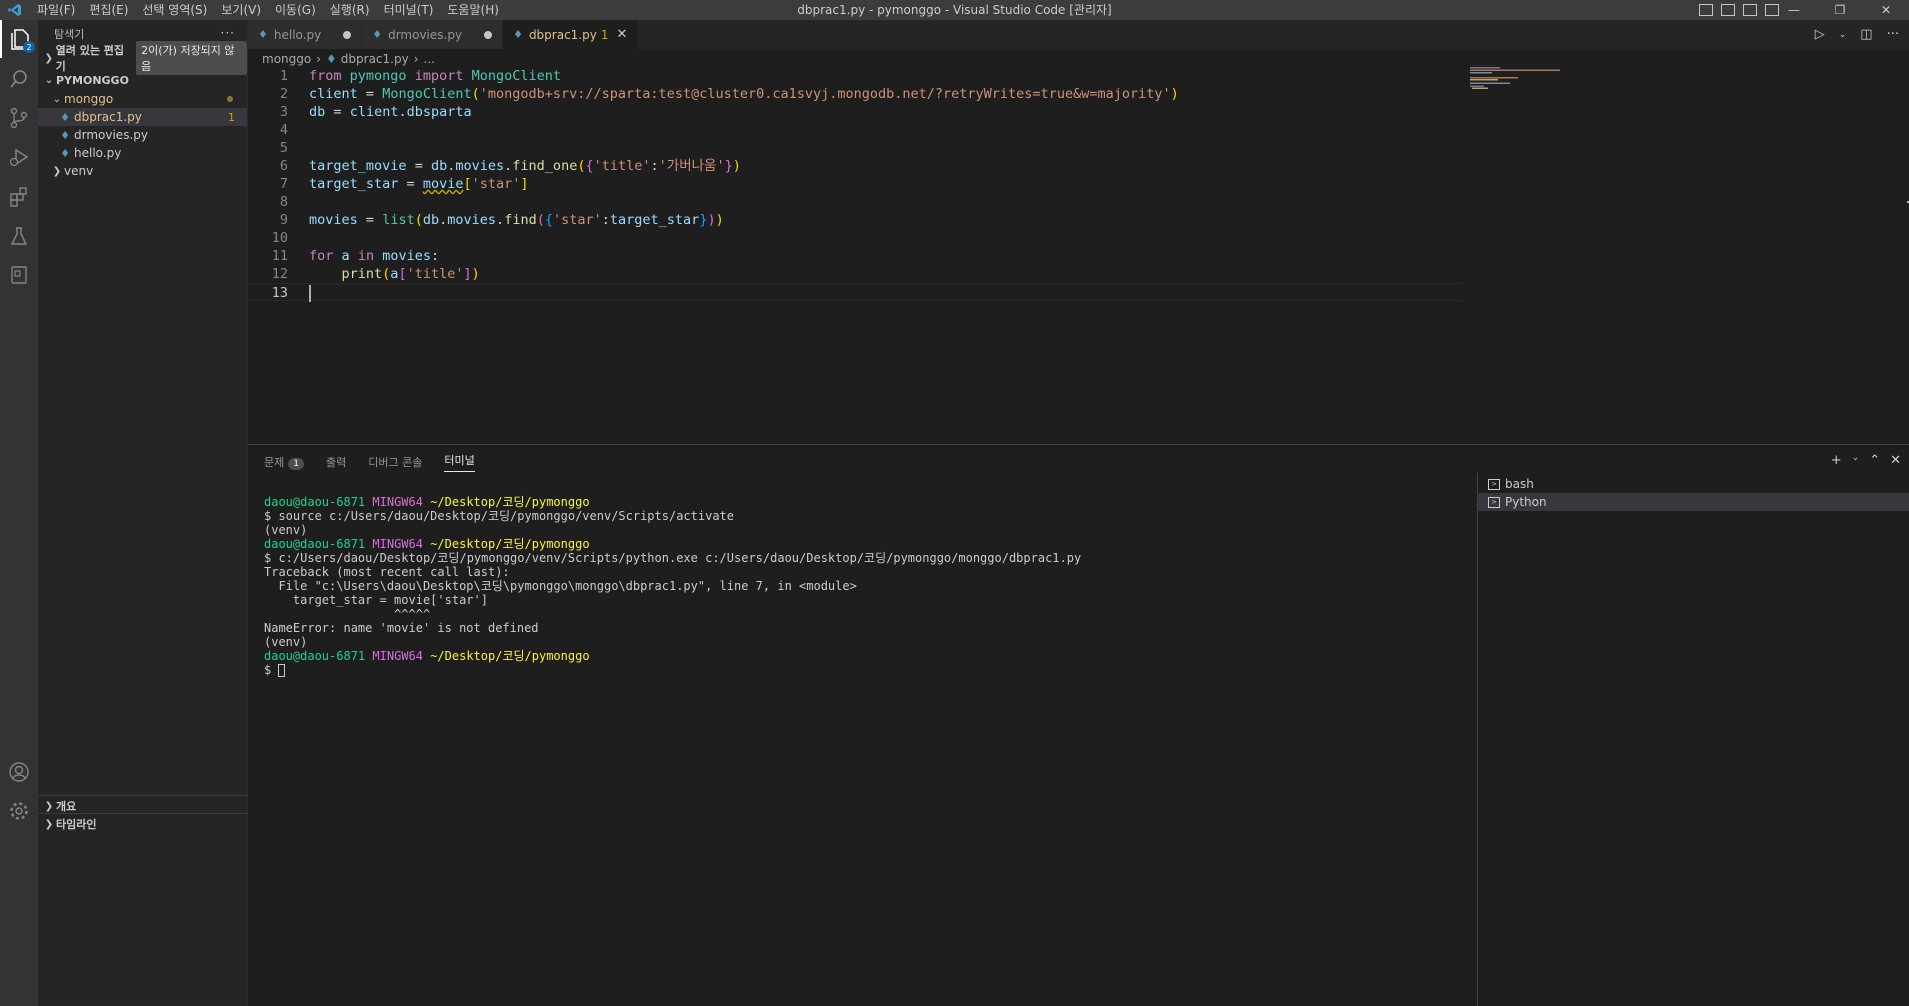 The height and width of the screenshot is (1006, 1909). What do you see at coordinates (29, 47) in the screenshot?
I see `explorer-badge: 2` at bounding box center [29, 47].